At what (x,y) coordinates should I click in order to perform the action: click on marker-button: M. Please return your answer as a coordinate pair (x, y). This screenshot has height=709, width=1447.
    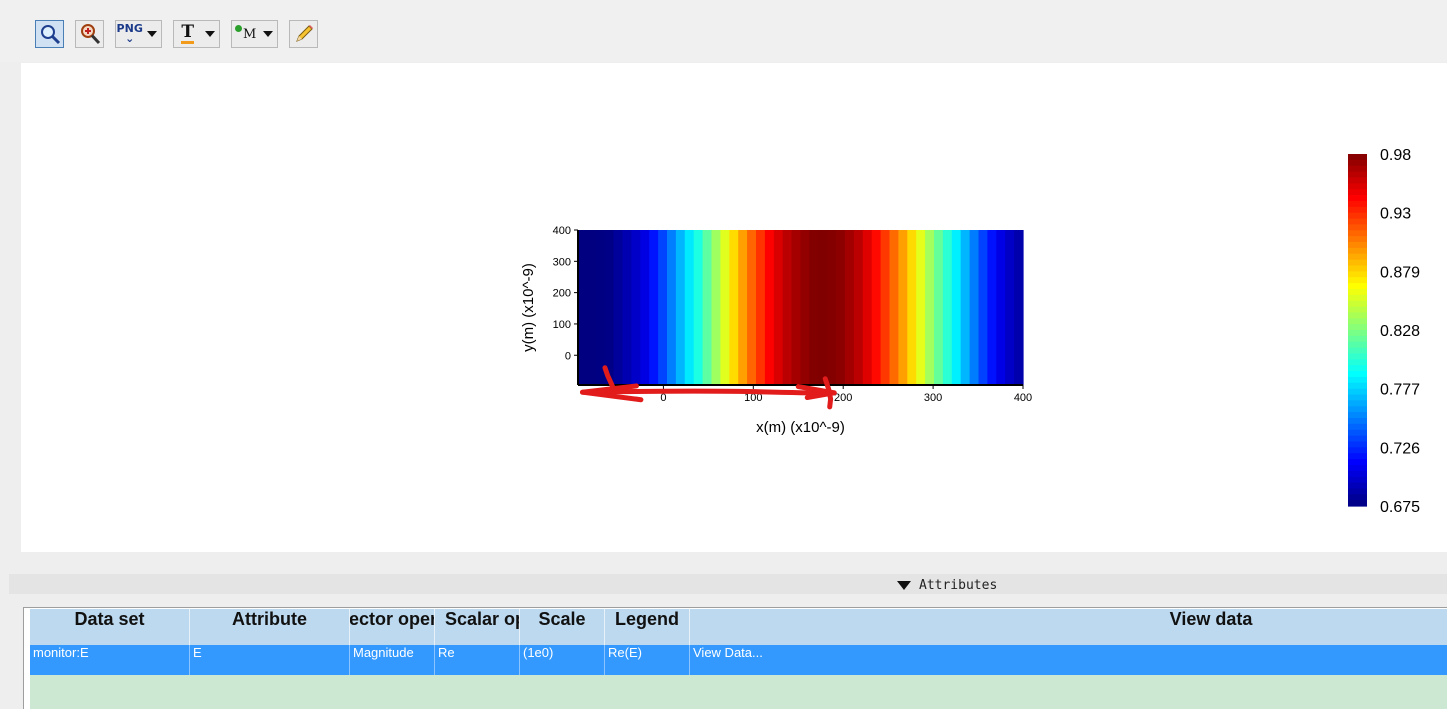
    Looking at the image, I should click on (254, 34).